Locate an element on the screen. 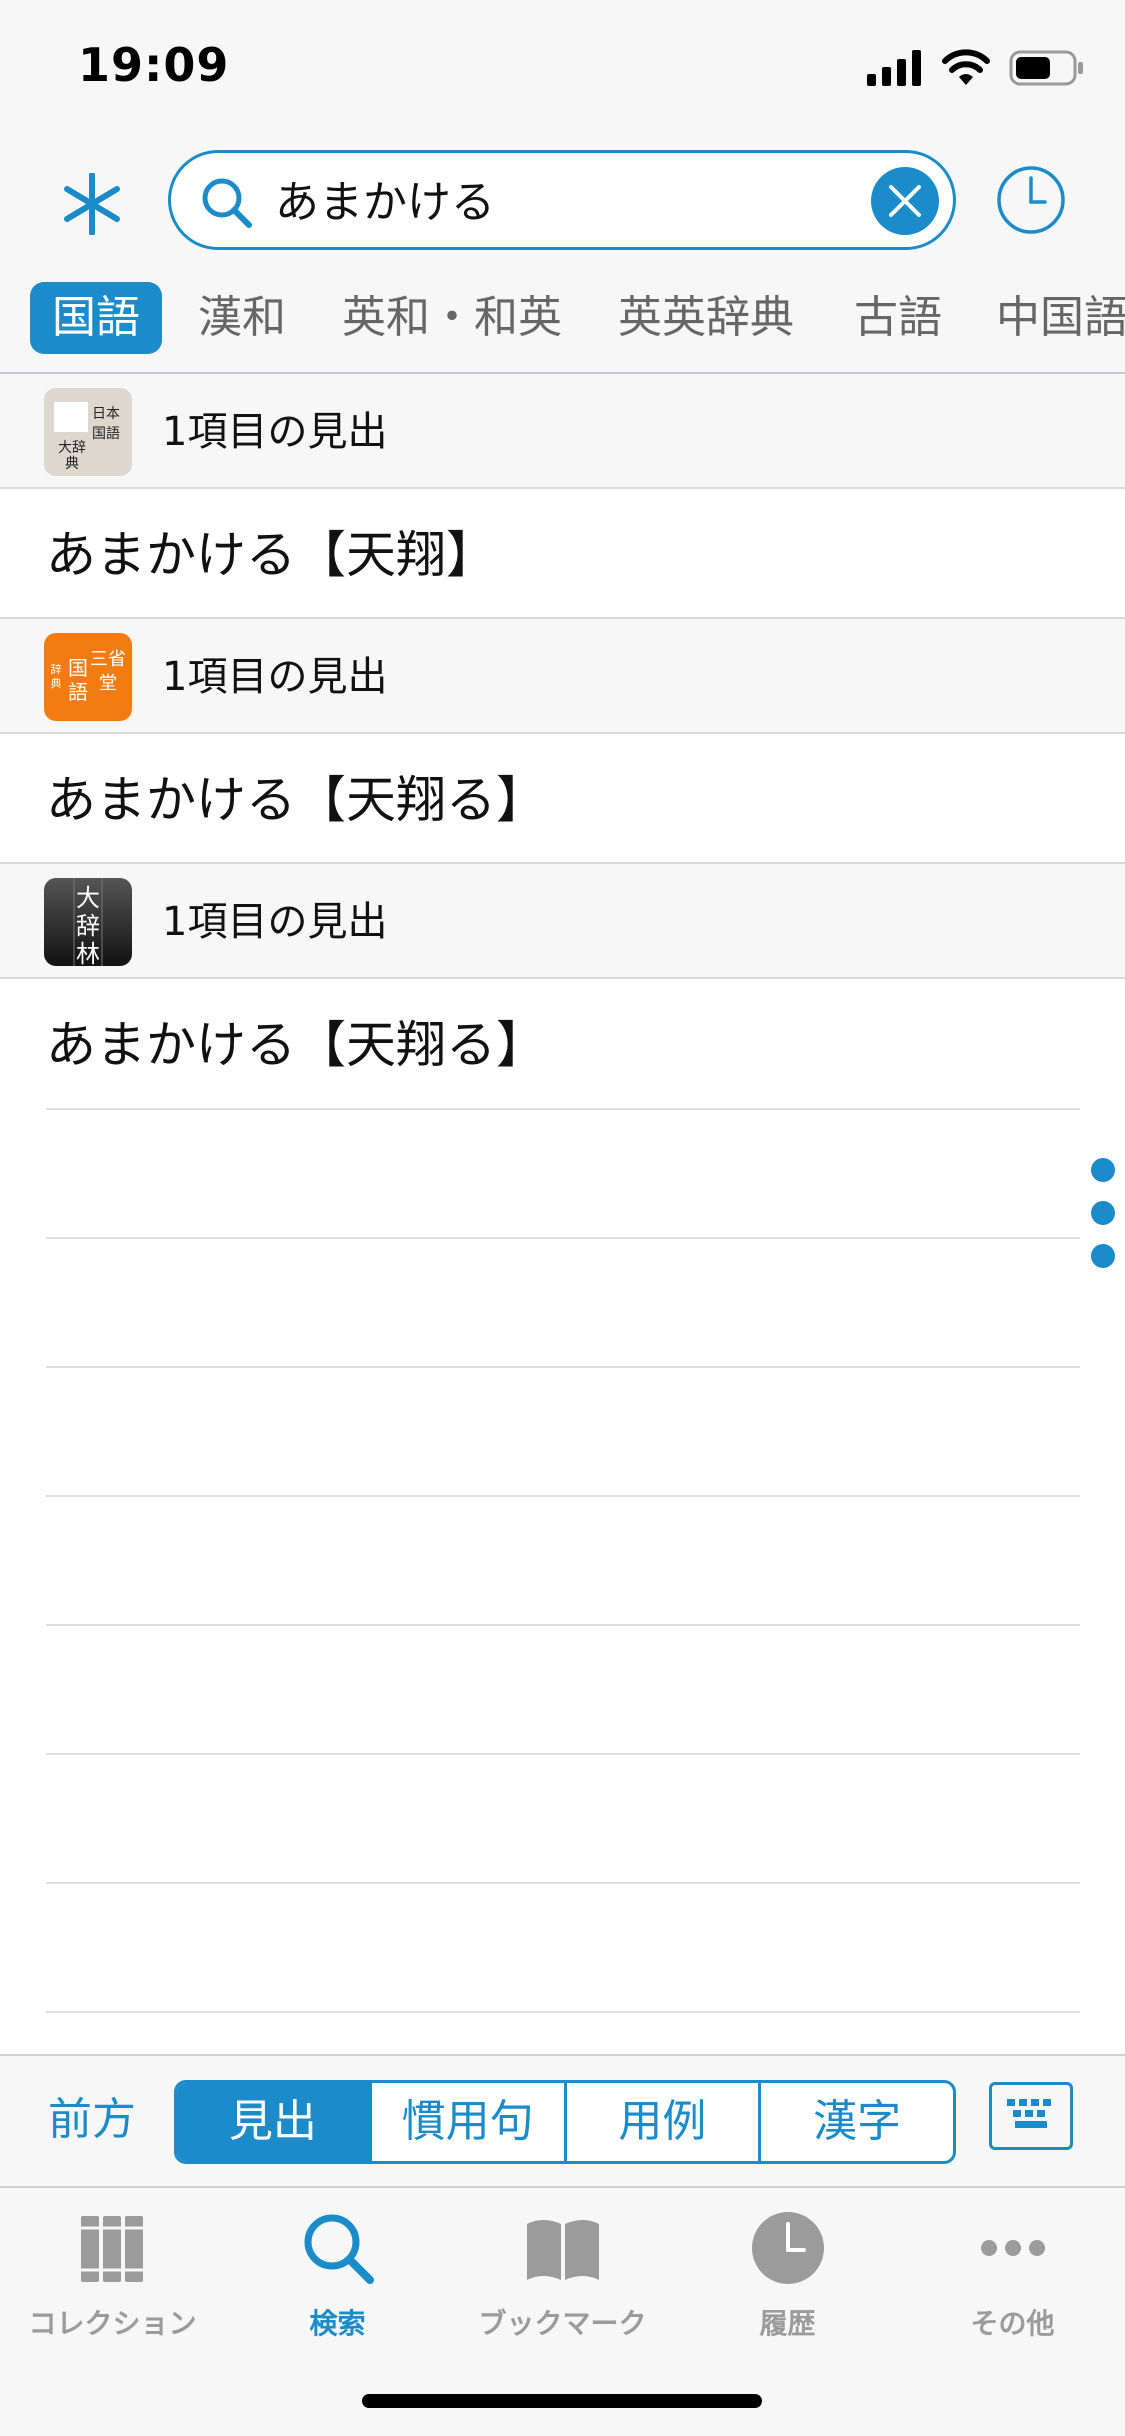 The height and width of the screenshot is (2436, 1125). search-input: あまかける is located at coordinates (562, 200).